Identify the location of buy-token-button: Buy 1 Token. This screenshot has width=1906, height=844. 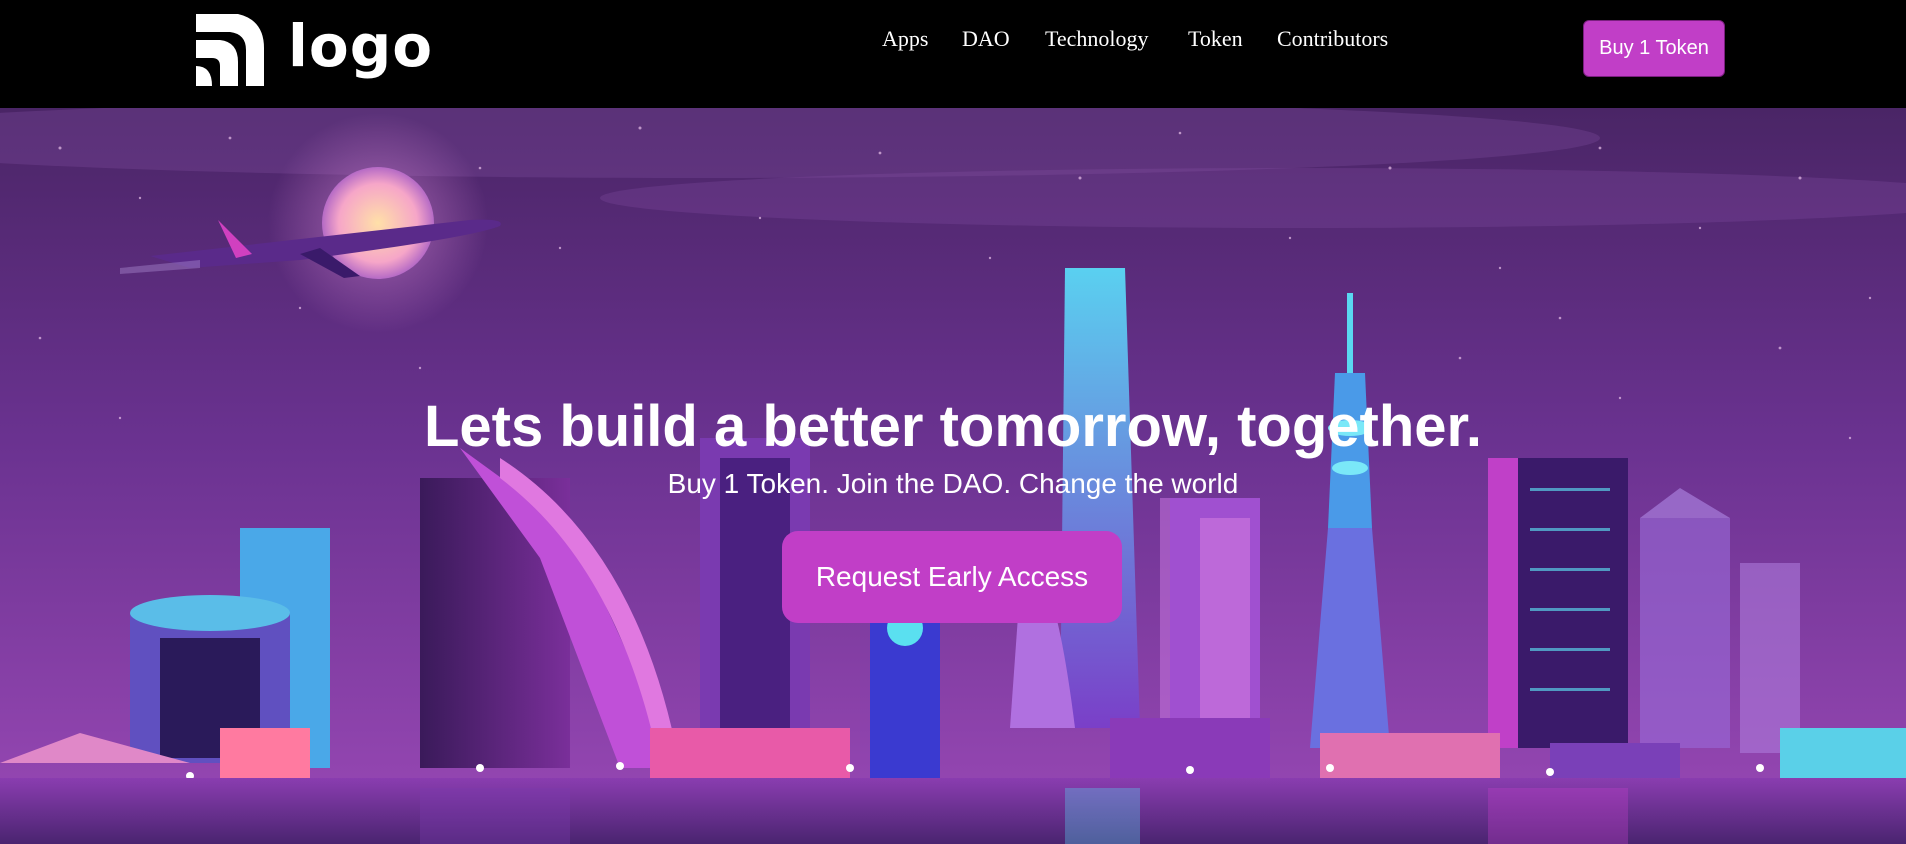
(1654, 48).